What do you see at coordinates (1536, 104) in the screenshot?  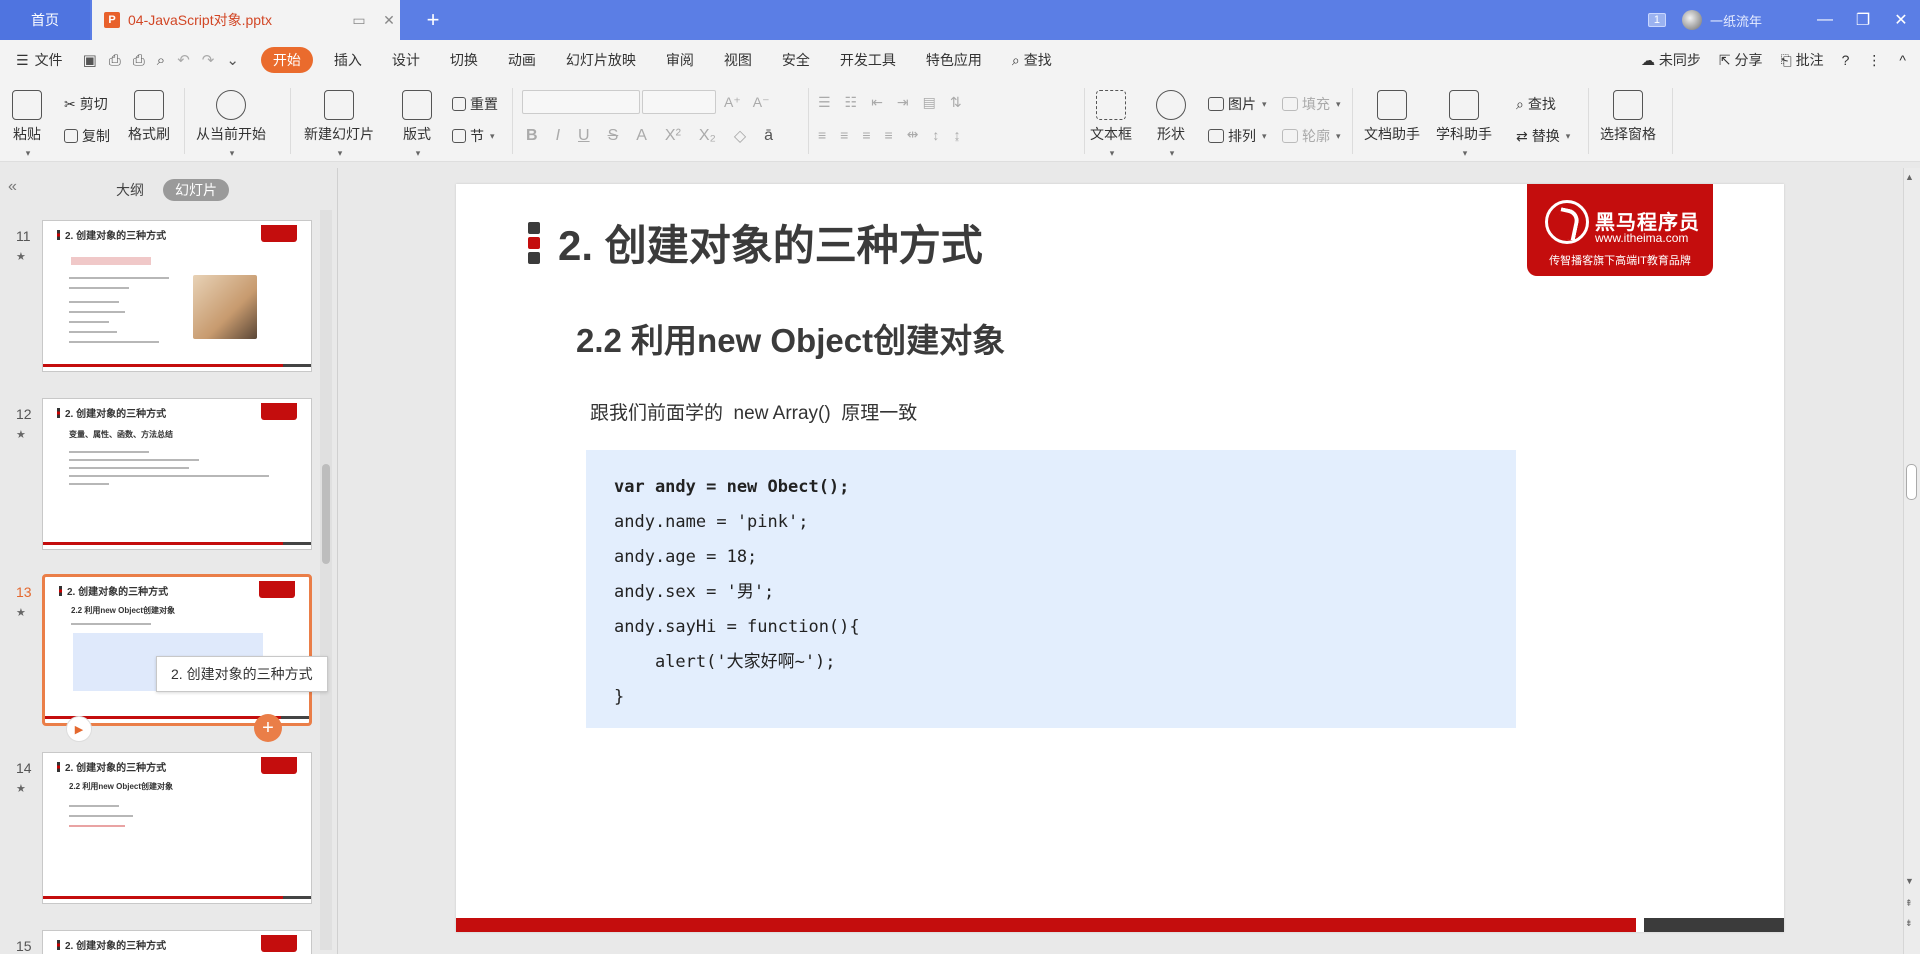 I see `find-button: ⌕ 查找` at bounding box center [1536, 104].